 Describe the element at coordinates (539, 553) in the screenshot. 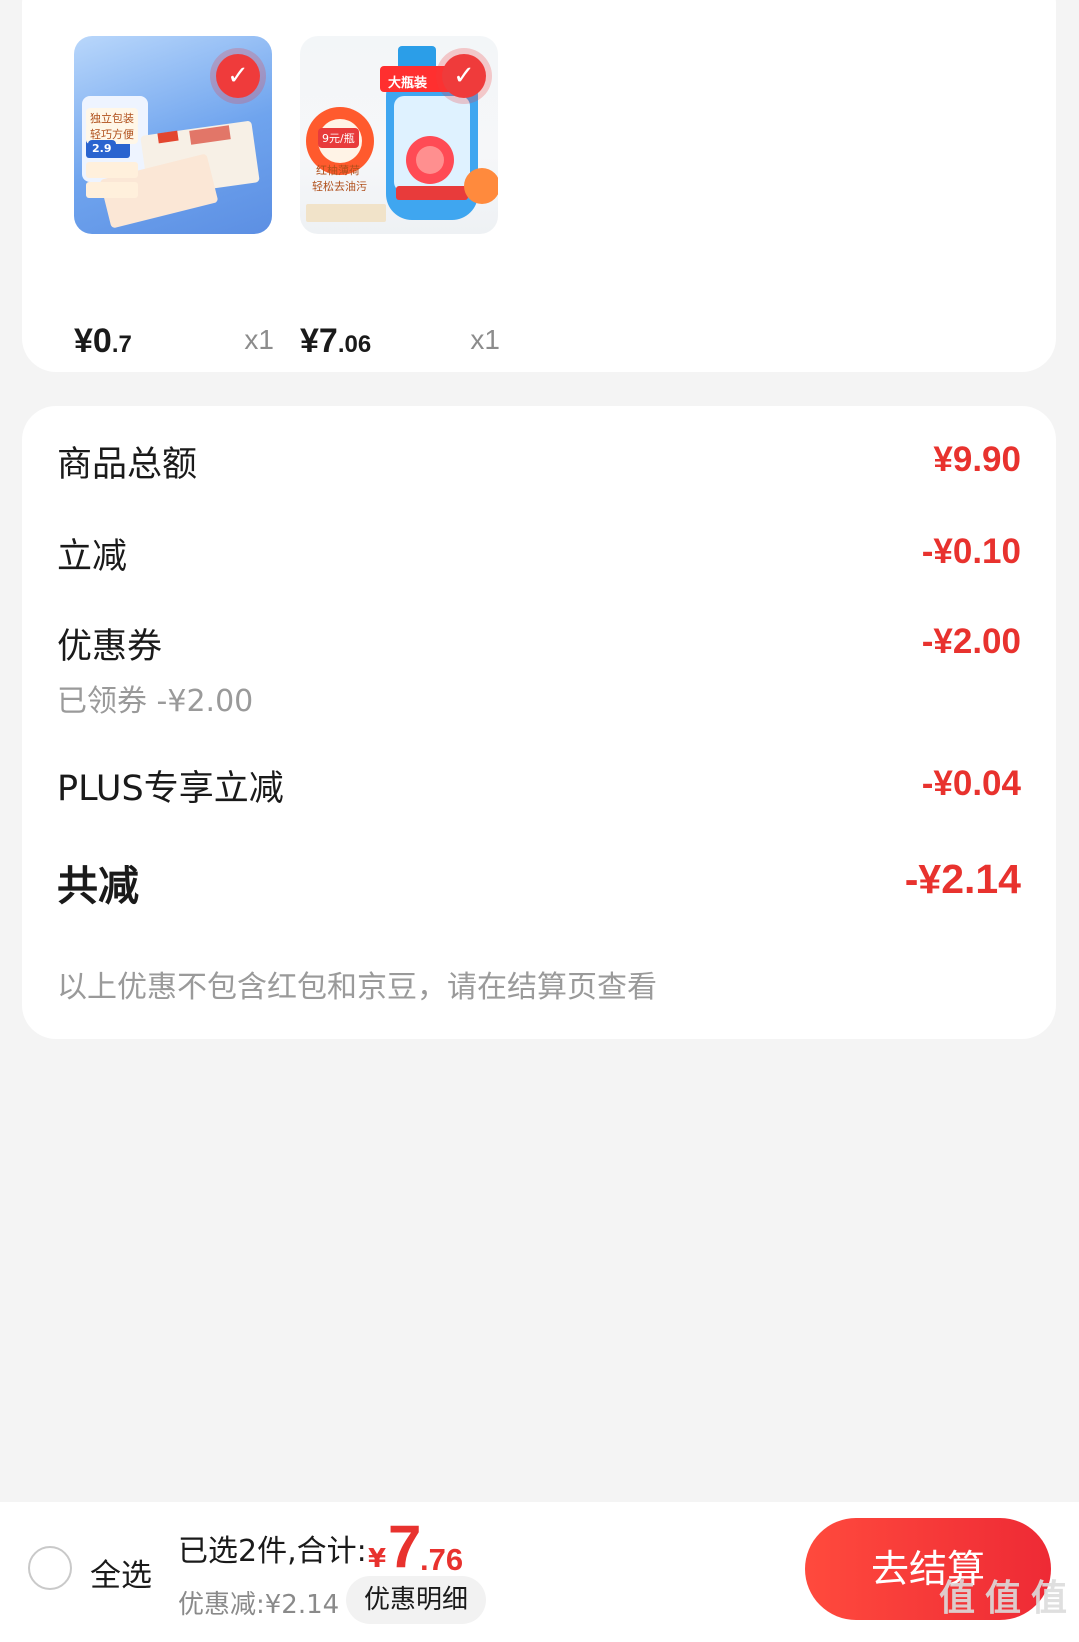

I see `instant-discount-row: 立减 -¥0.10` at that location.